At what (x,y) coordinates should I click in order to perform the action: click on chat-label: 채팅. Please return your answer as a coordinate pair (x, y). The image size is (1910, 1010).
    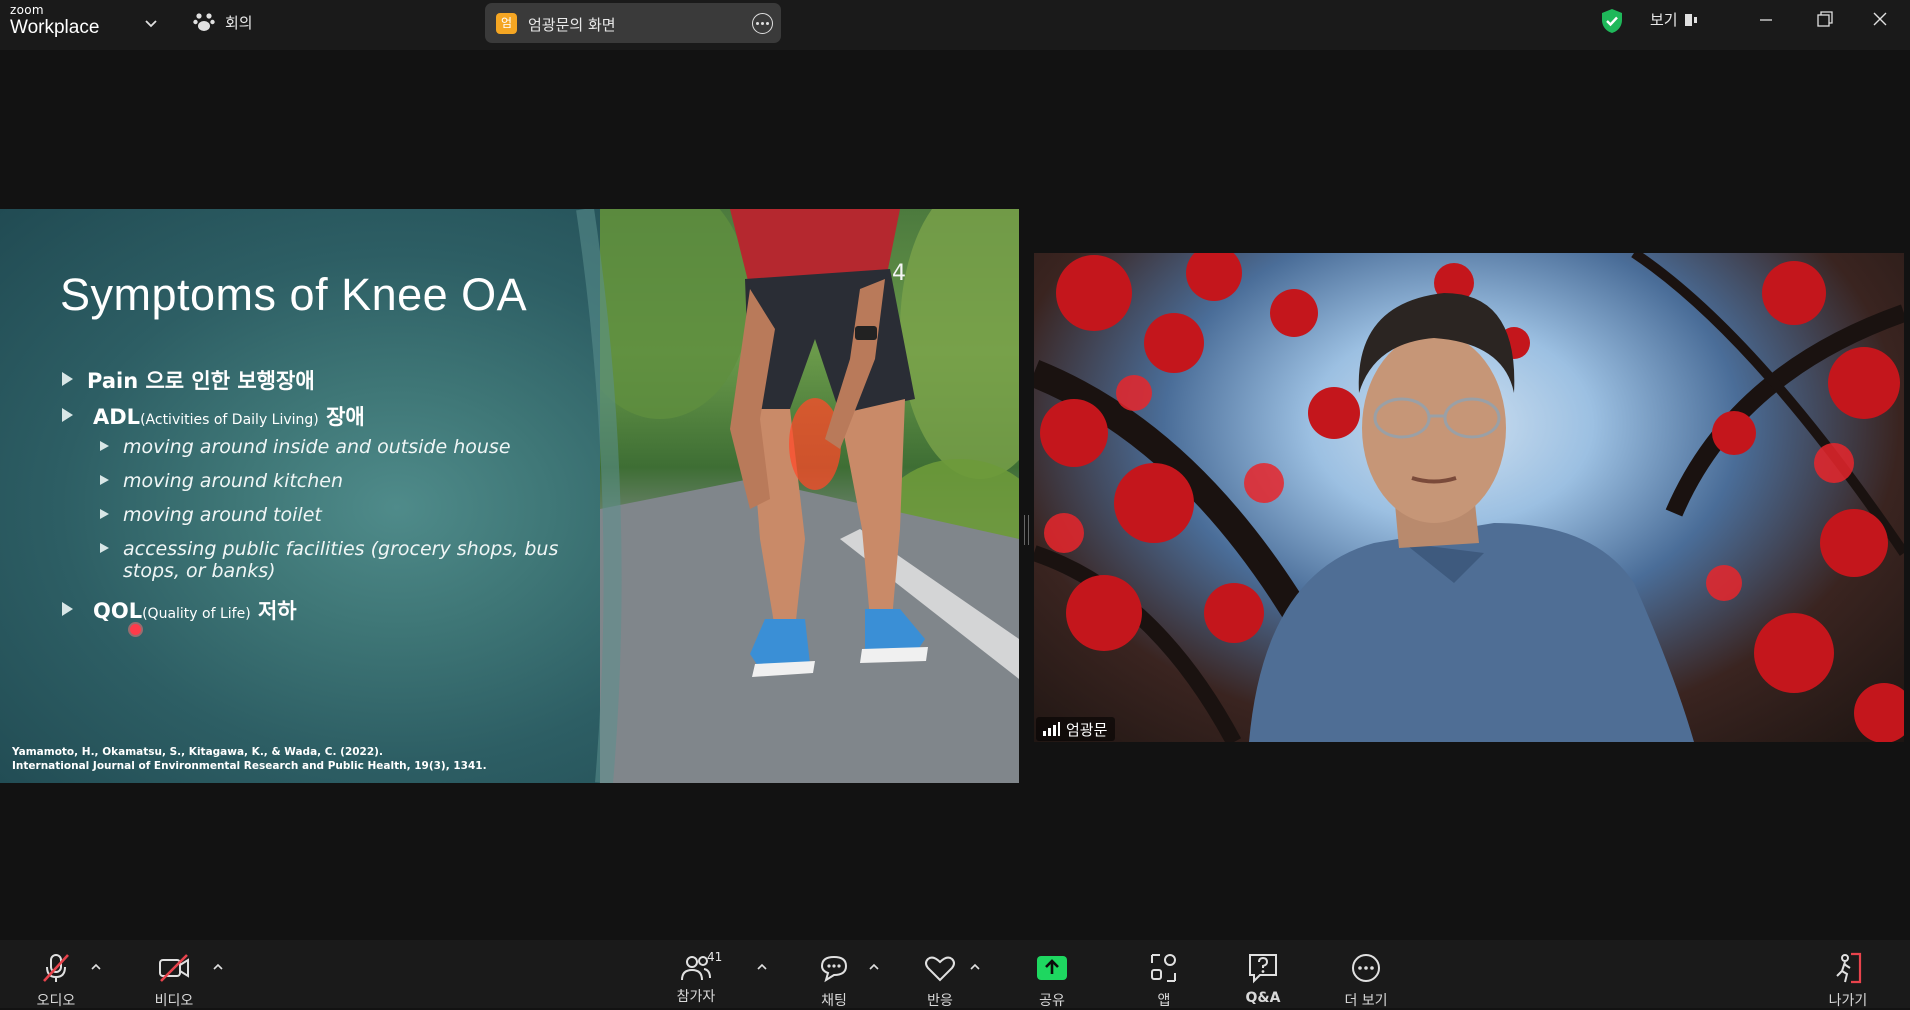
    Looking at the image, I should click on (834, 1001).